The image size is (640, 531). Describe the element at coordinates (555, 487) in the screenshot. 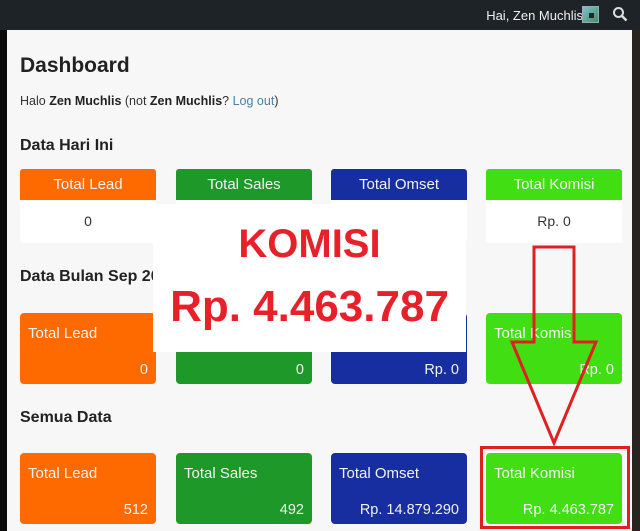

I see `highlight-box` at that location.